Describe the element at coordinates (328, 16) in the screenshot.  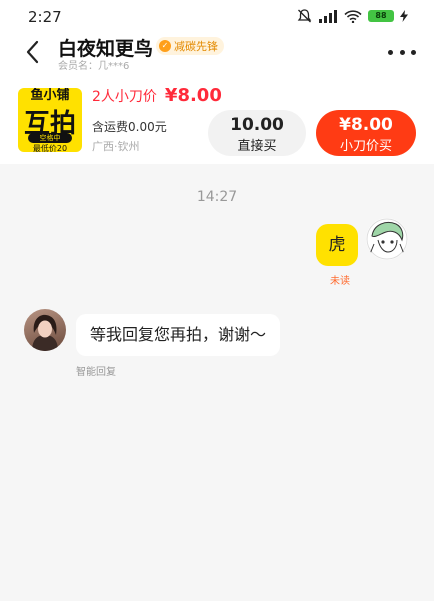
I see `signal-icon` at that location.